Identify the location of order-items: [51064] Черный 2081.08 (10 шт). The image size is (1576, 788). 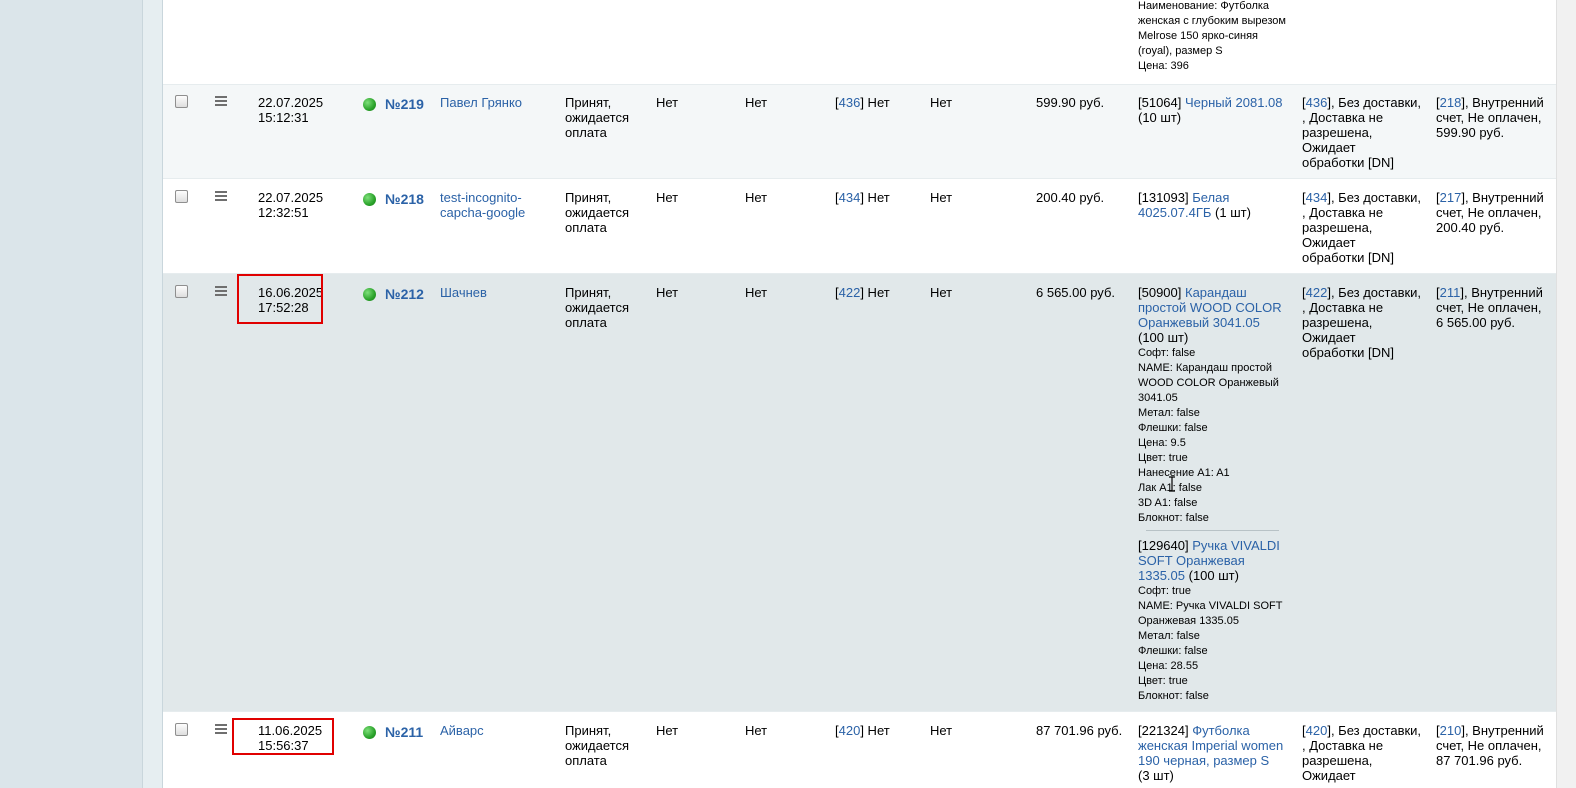
(1210, 110).